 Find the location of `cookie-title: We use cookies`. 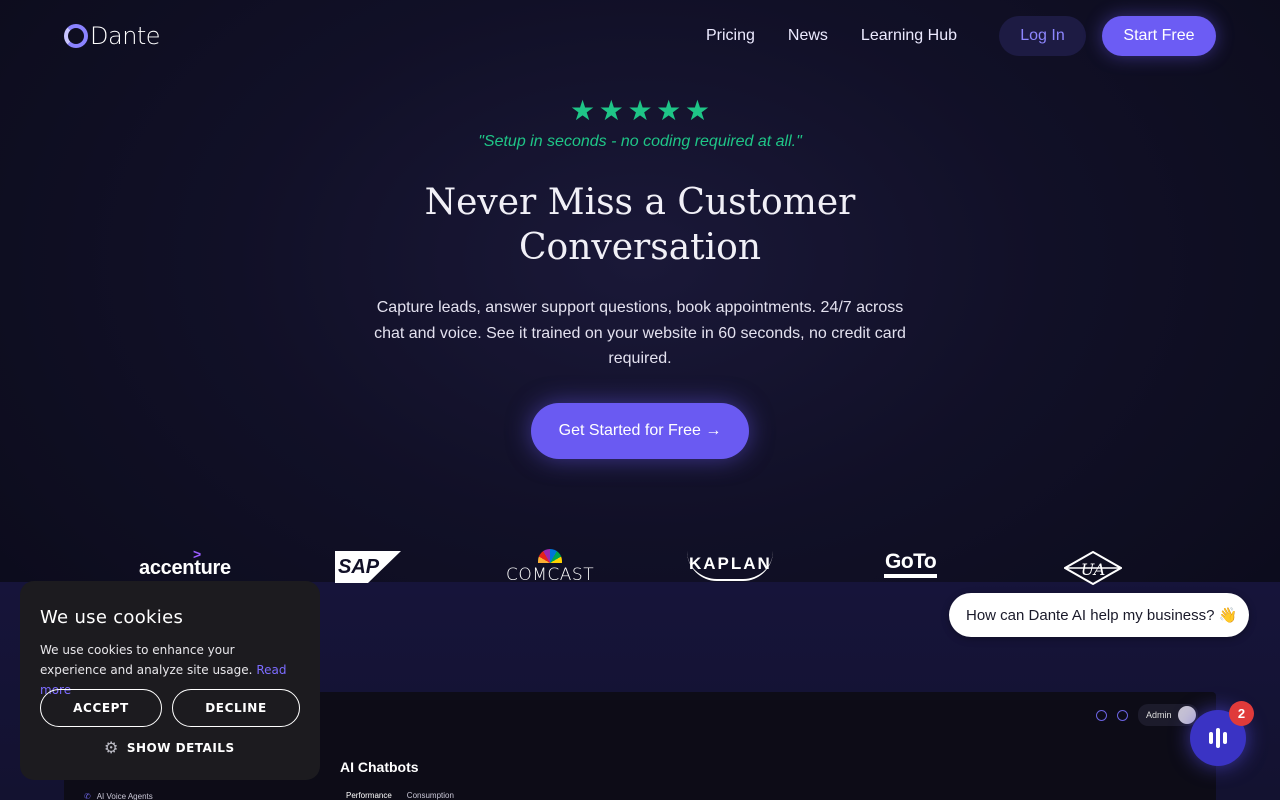

cookie-title: We use cookies is located at coordinates (112, 617).